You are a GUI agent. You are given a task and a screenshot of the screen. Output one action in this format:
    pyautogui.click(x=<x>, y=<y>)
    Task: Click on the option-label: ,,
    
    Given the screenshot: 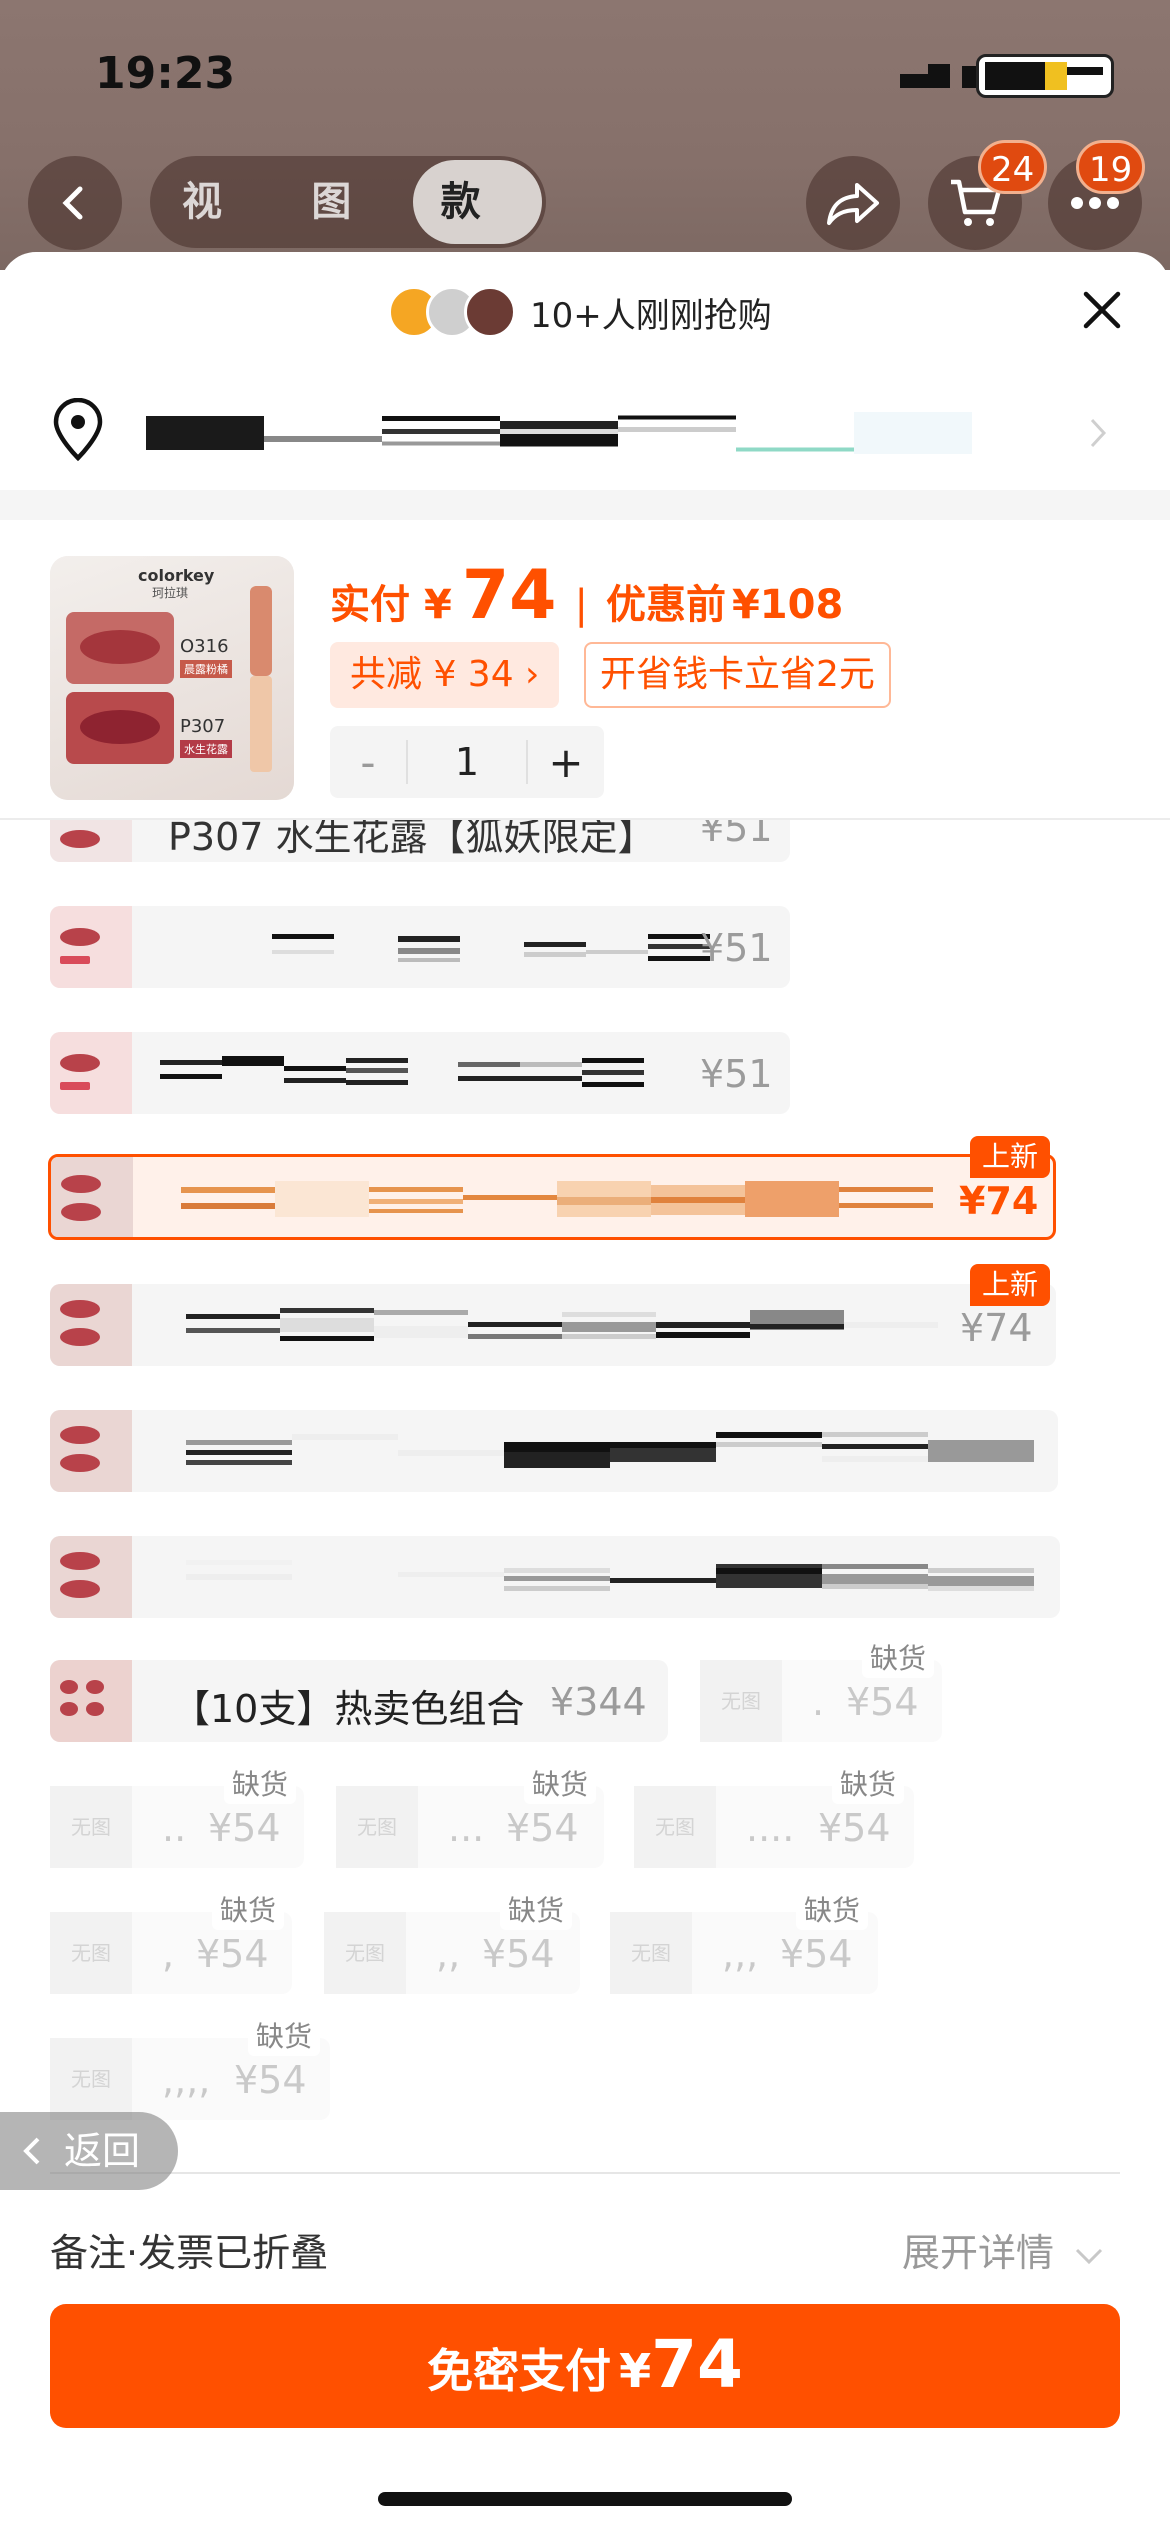 What is the action you would take?
    pyautogui.click(x=448, y=1954)
    